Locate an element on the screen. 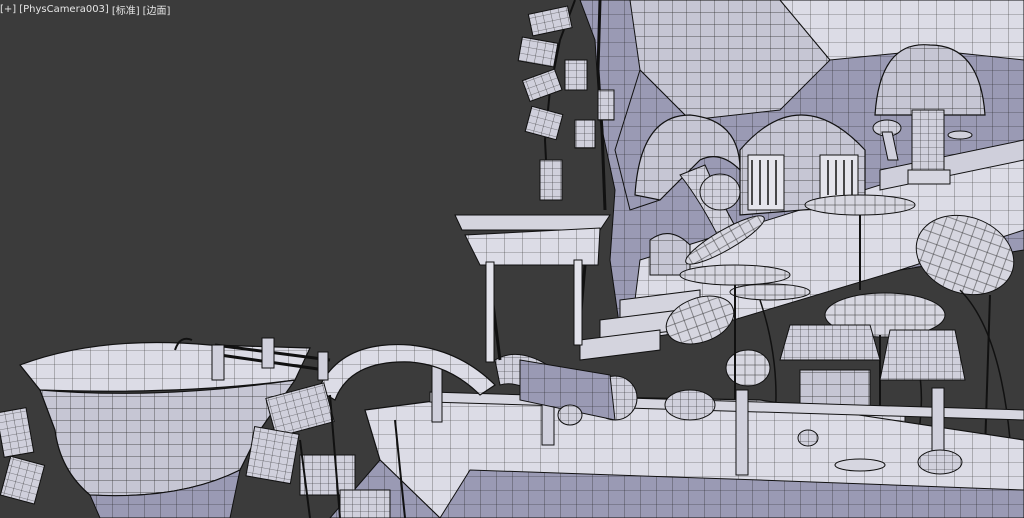  viewport-display-label: [边面] is located at coordinates (157, 9).